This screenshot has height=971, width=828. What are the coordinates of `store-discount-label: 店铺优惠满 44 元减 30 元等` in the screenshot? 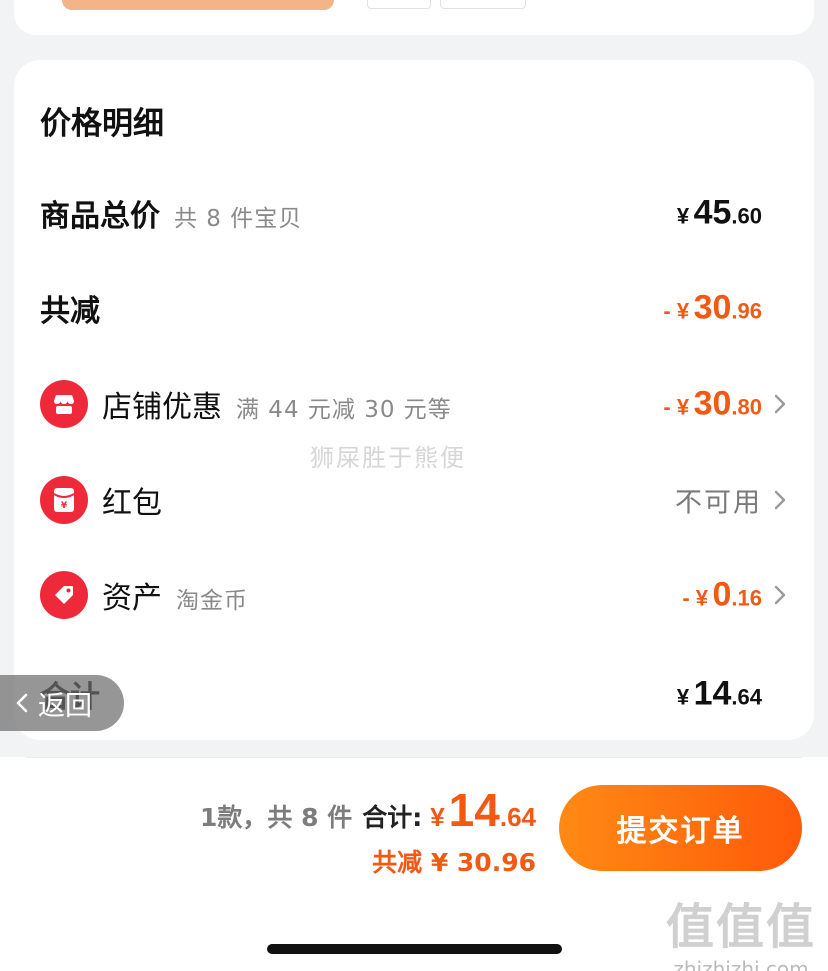 It's located at (277, 404).